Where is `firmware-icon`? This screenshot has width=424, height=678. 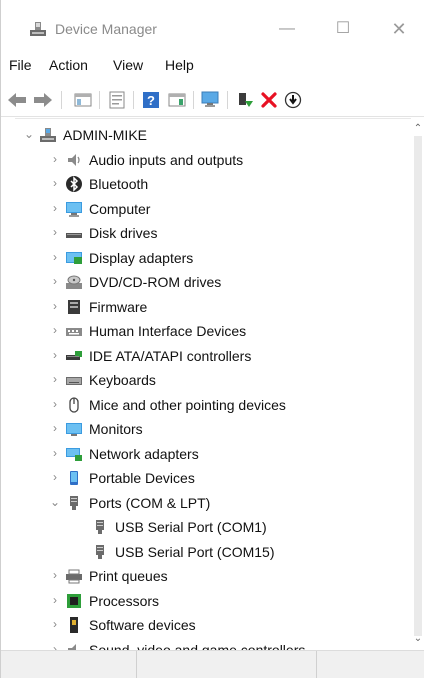 firmware-icon is located at coordinates (74, 306).